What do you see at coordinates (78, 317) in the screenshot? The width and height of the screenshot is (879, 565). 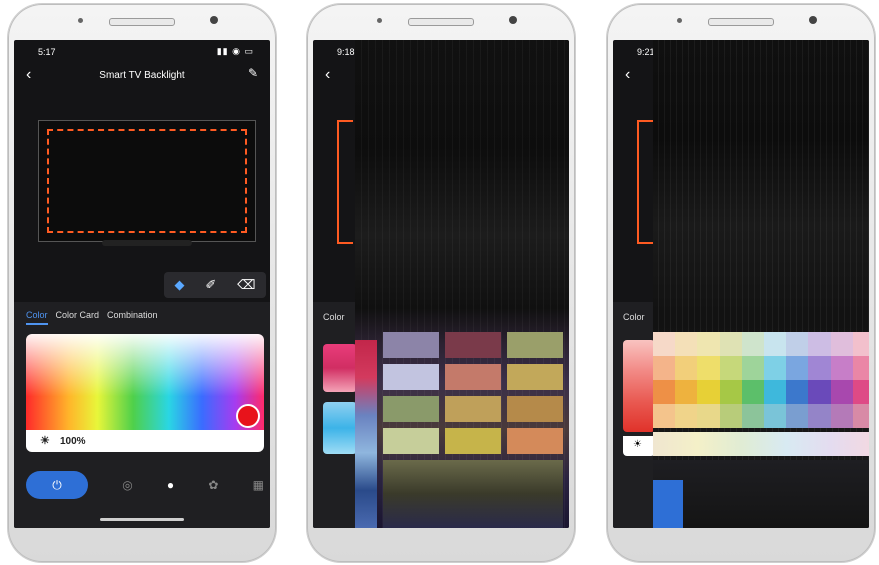 I see `tab-color-card: Color Card` at bounding box center [78, 317].